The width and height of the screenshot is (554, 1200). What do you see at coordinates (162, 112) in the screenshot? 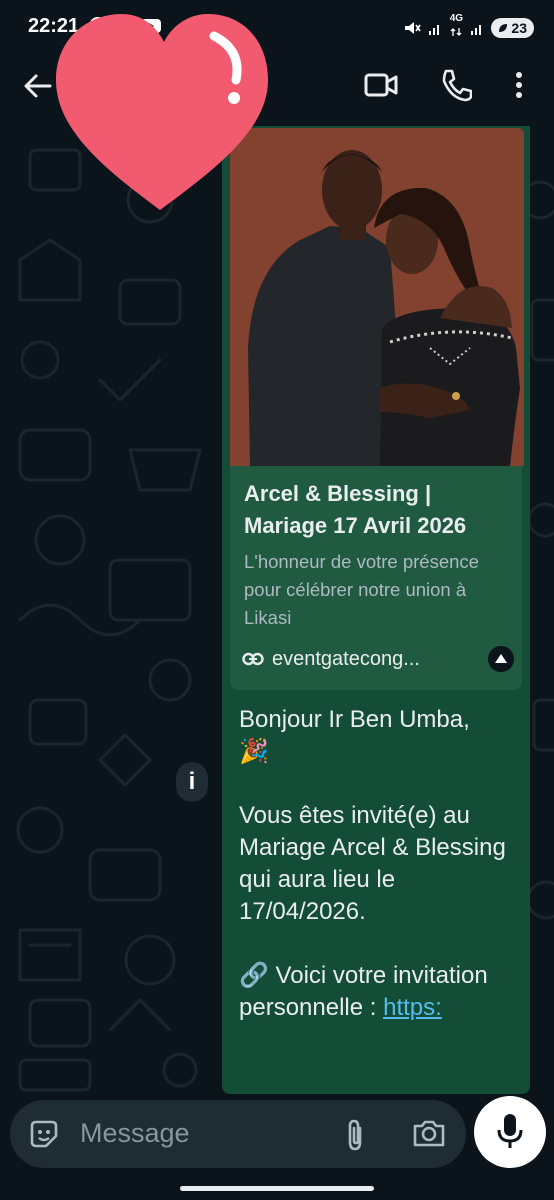
I see `heart-sticker` at bounding box center [162, 112].